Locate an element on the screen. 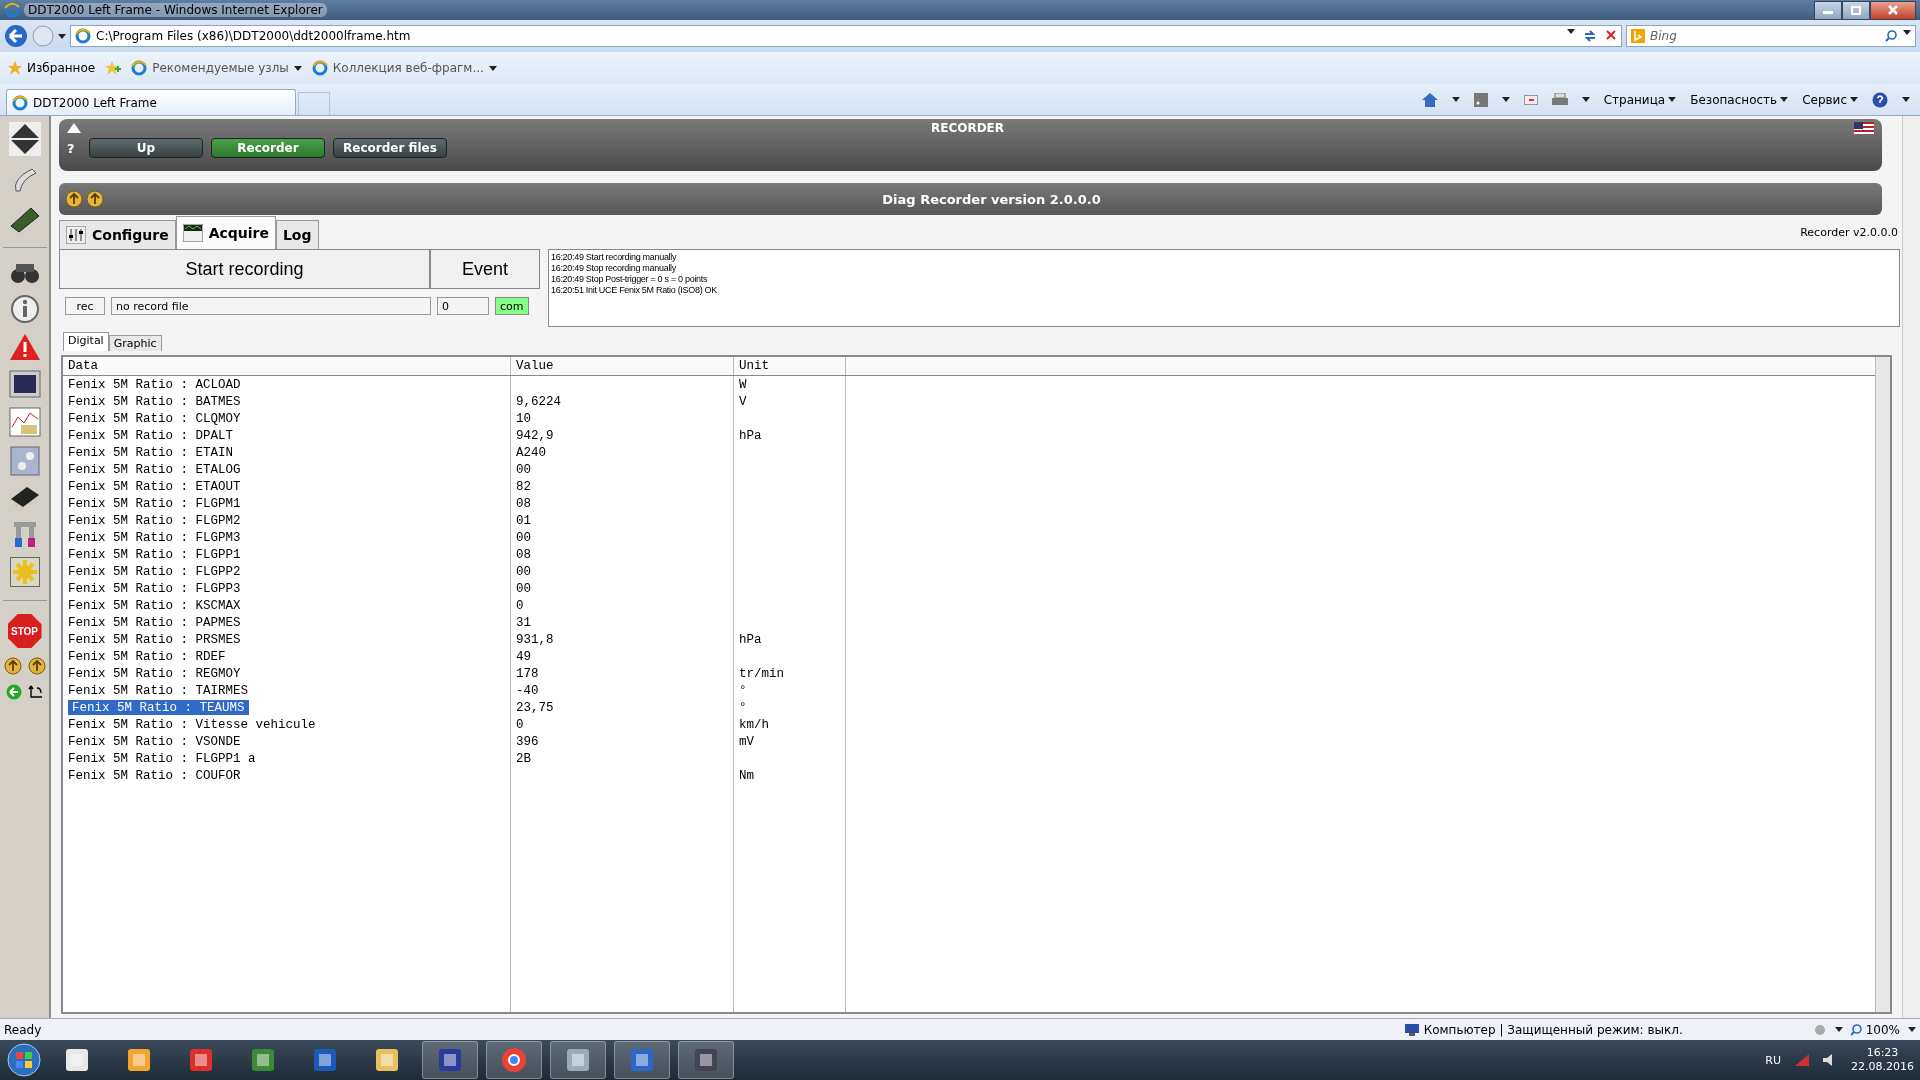 This screenshot has height=1080, width=1920. table-cell: Fenix 5M Ratio : COUFOR is located at coordinates (154, 775).